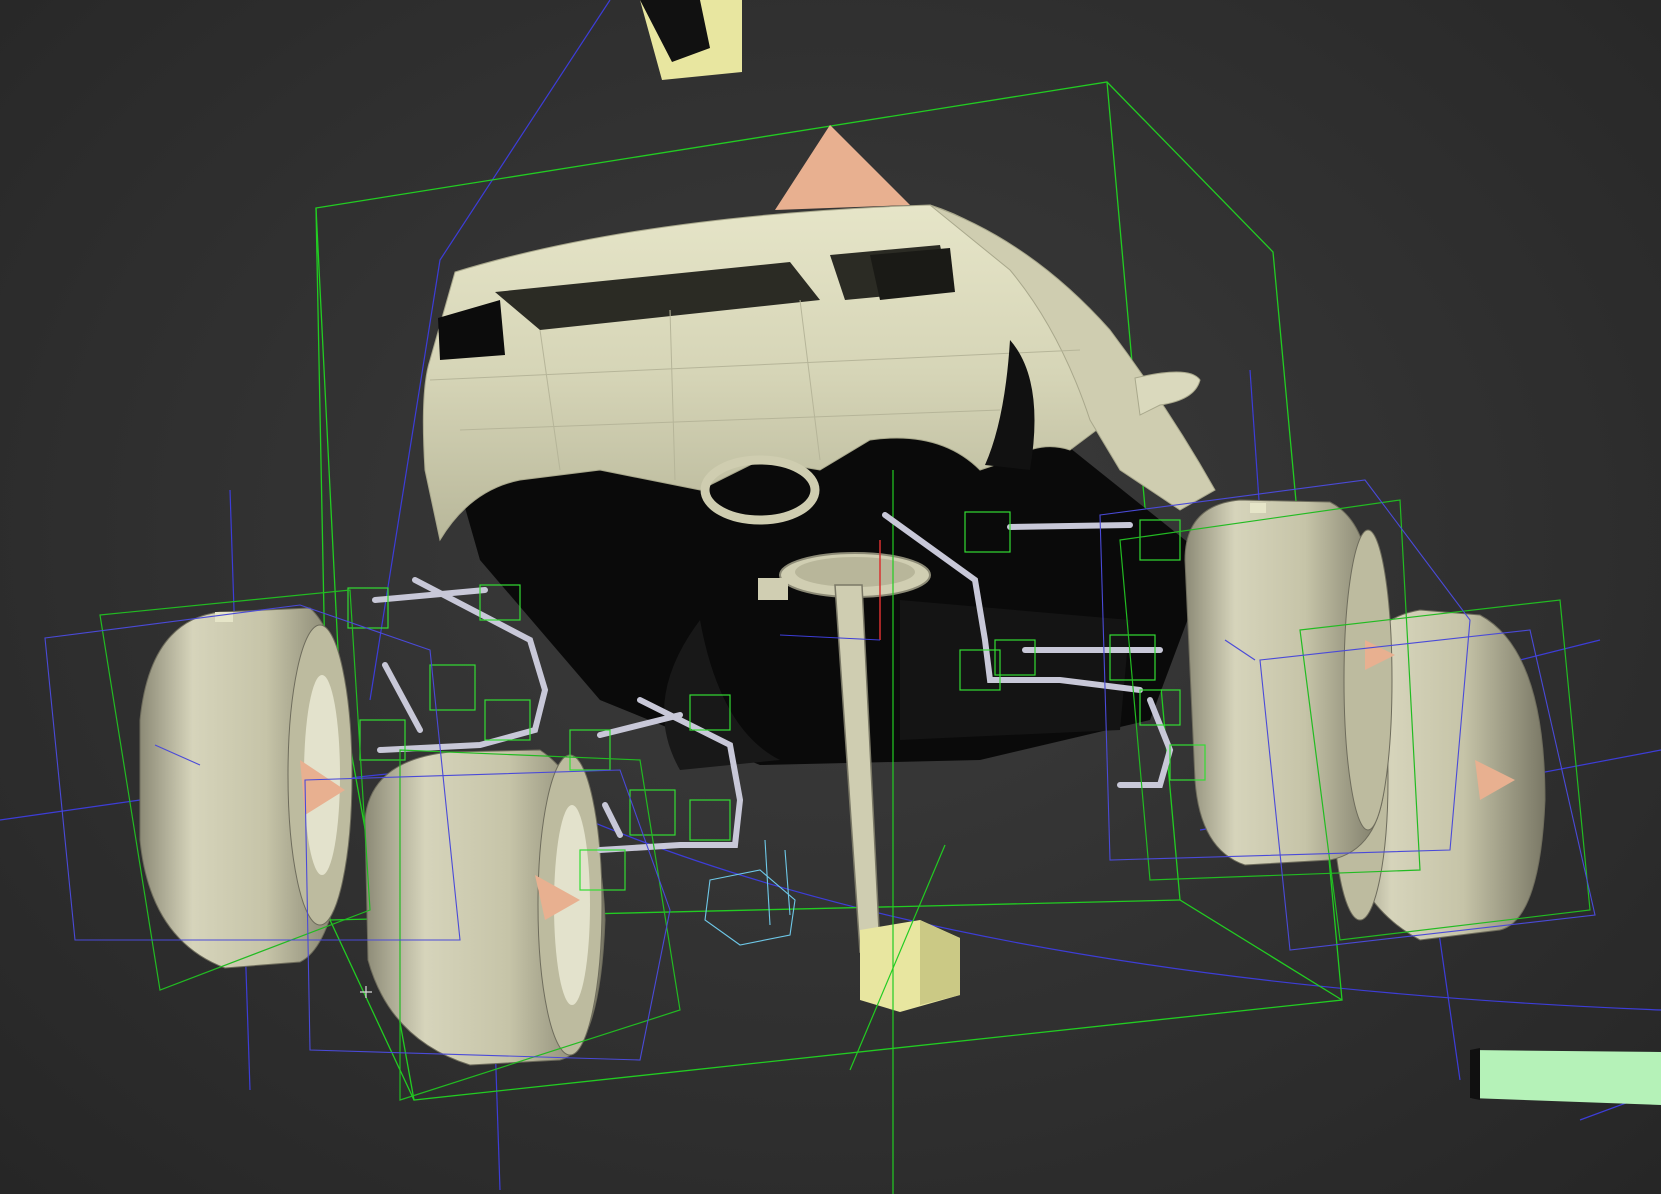 The width and height of the screenshot is (1661, 1194). What do you see at coordinates (485, 907) in the screenshot?
I see `wheel-front-left` at bounding box center [485, 907].